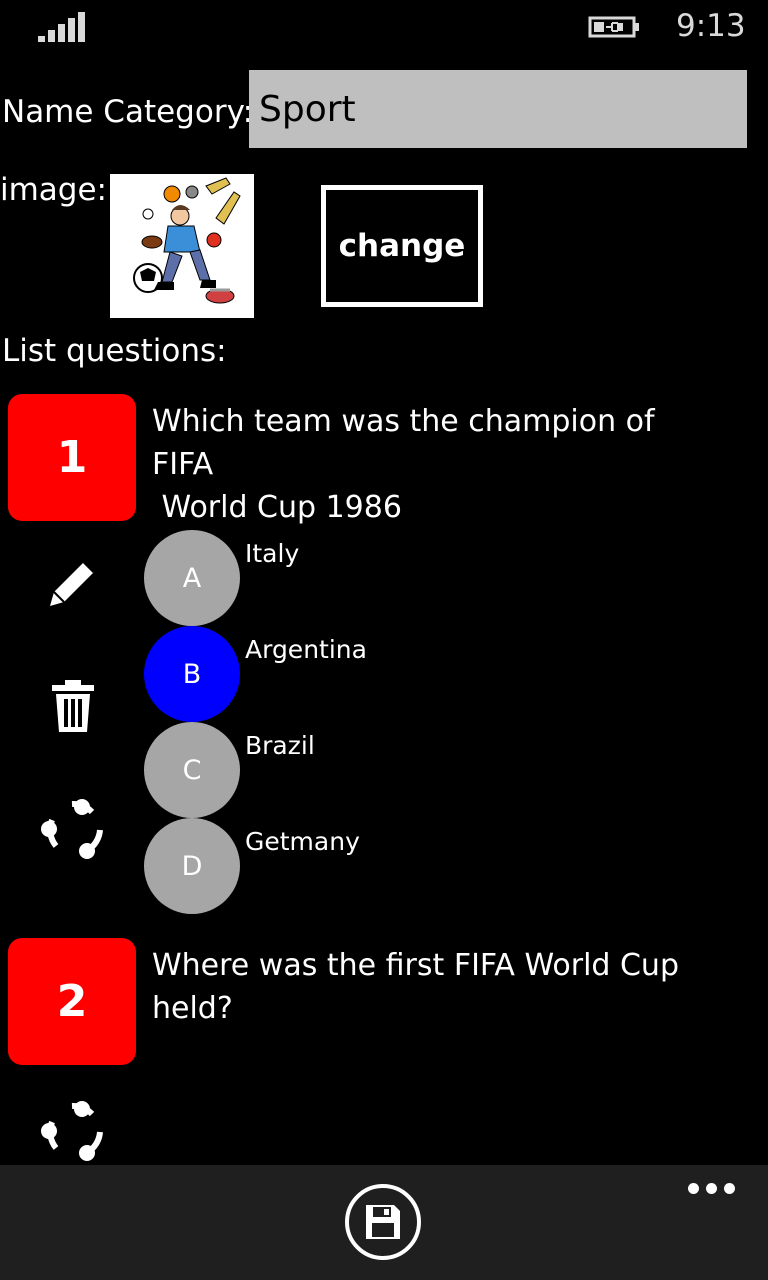 This screenshot has width=768, height=1280. What do you see at coordinates (62, 27) in the screenshot?
I see `signal-strength-icon` at bounding box center [62, 27].